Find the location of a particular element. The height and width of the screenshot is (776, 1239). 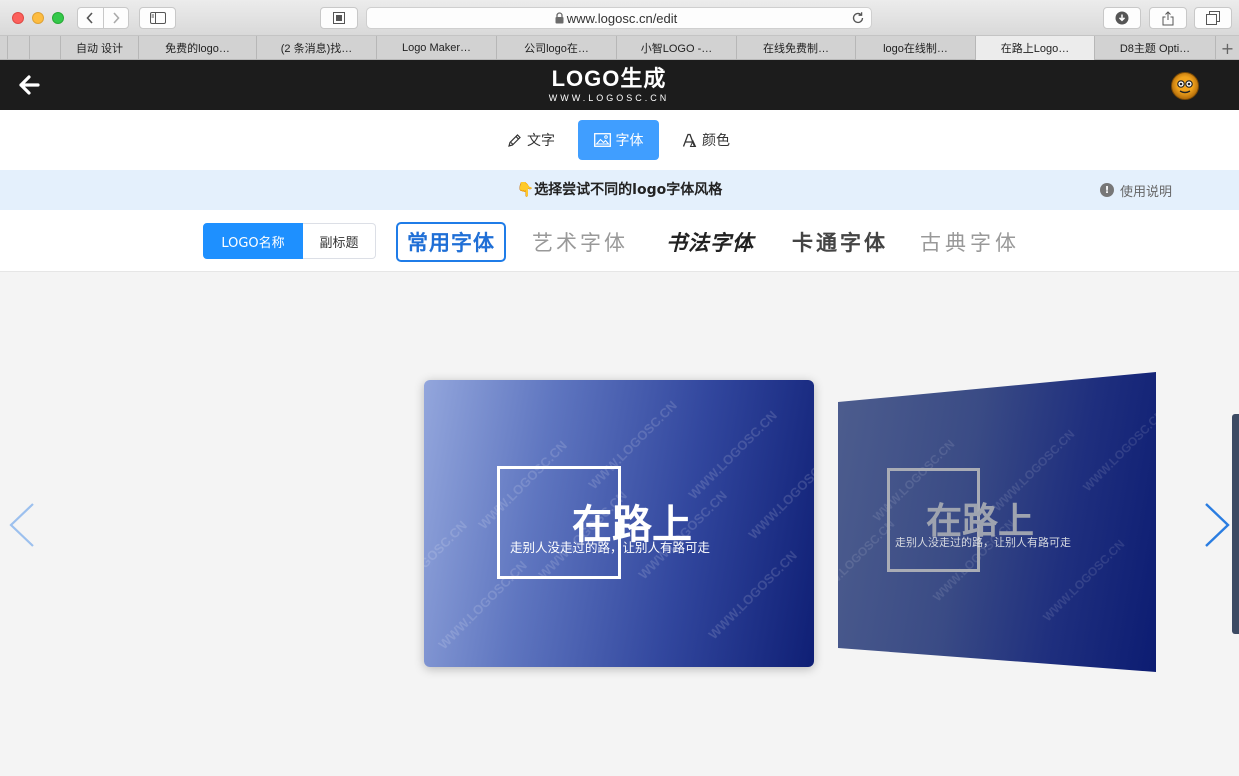

downloads-button is located at coordinates (1122, 18).